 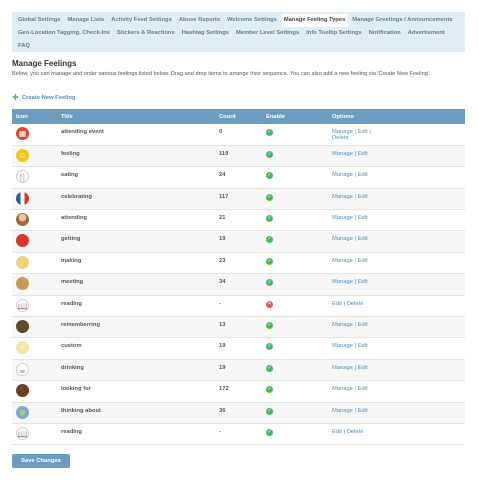 What do you see at coordinates (146, 33) in the screenshot?
I see `tab-stickers-reactions: Stickers & Reactions` at bounding box center [146, 33].